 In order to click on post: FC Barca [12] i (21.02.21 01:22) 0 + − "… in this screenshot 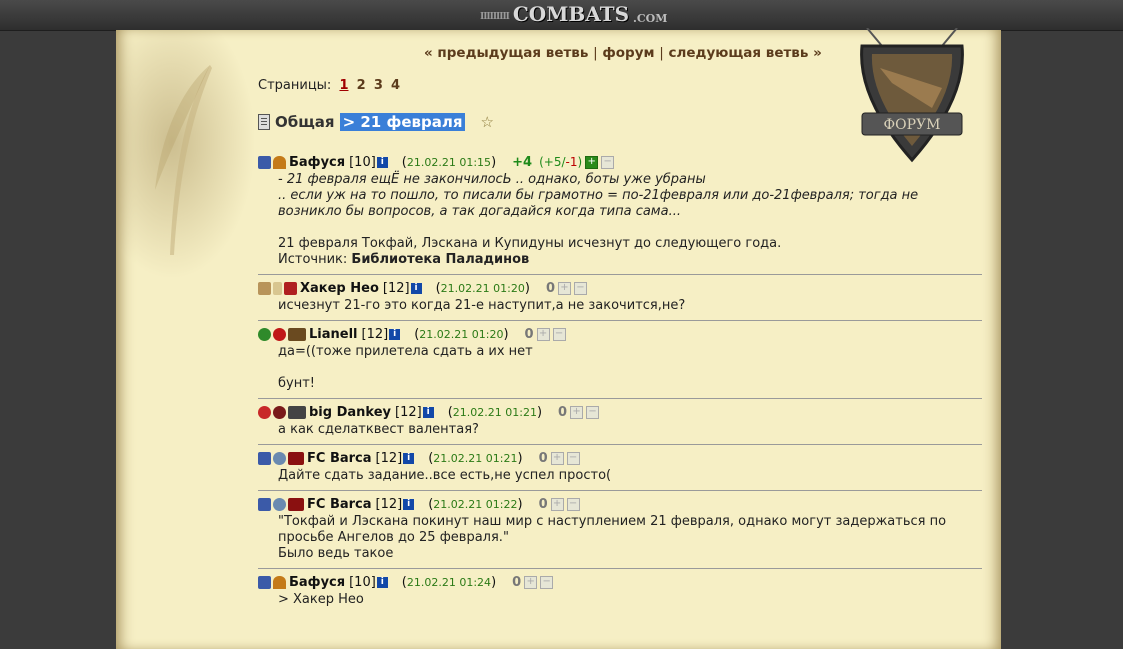, I will do `click(620, 530)`.